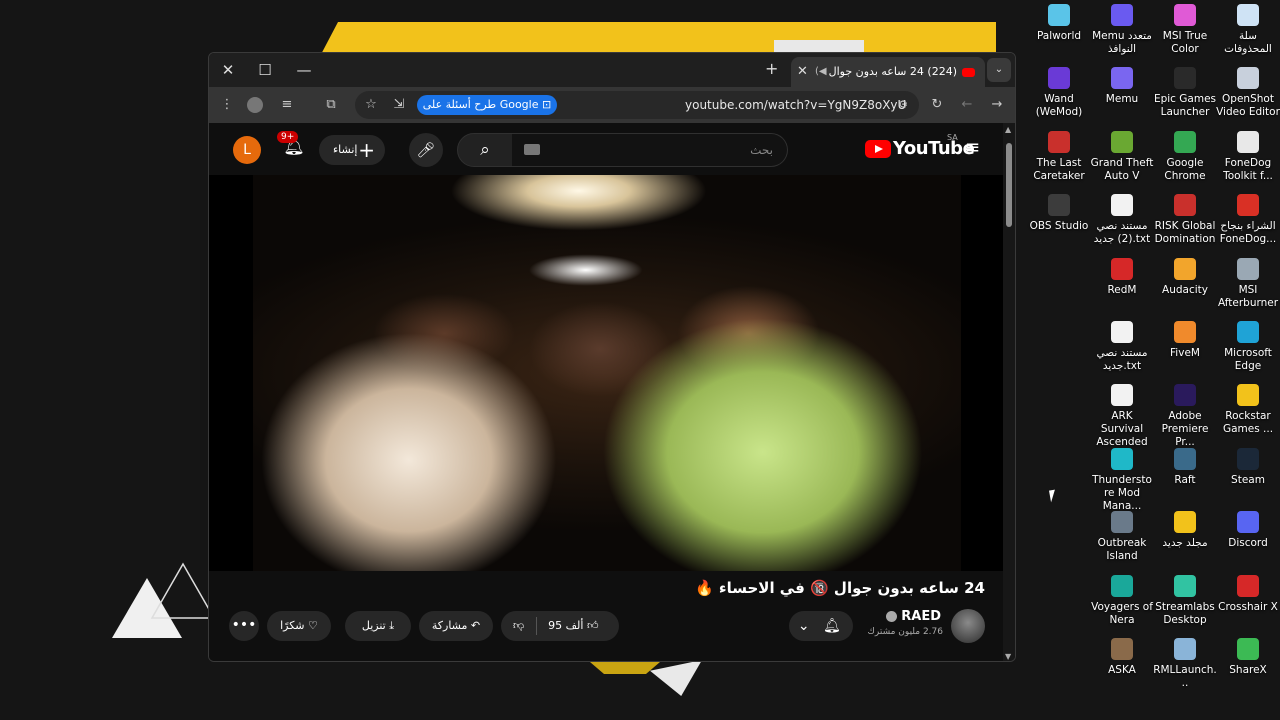 This screenshot has width=1280, height=720. What do you see at coordinates (399, 105) in the screenshot?
I see `install-app-icon: ⇲` at bounding box center [399, 105].